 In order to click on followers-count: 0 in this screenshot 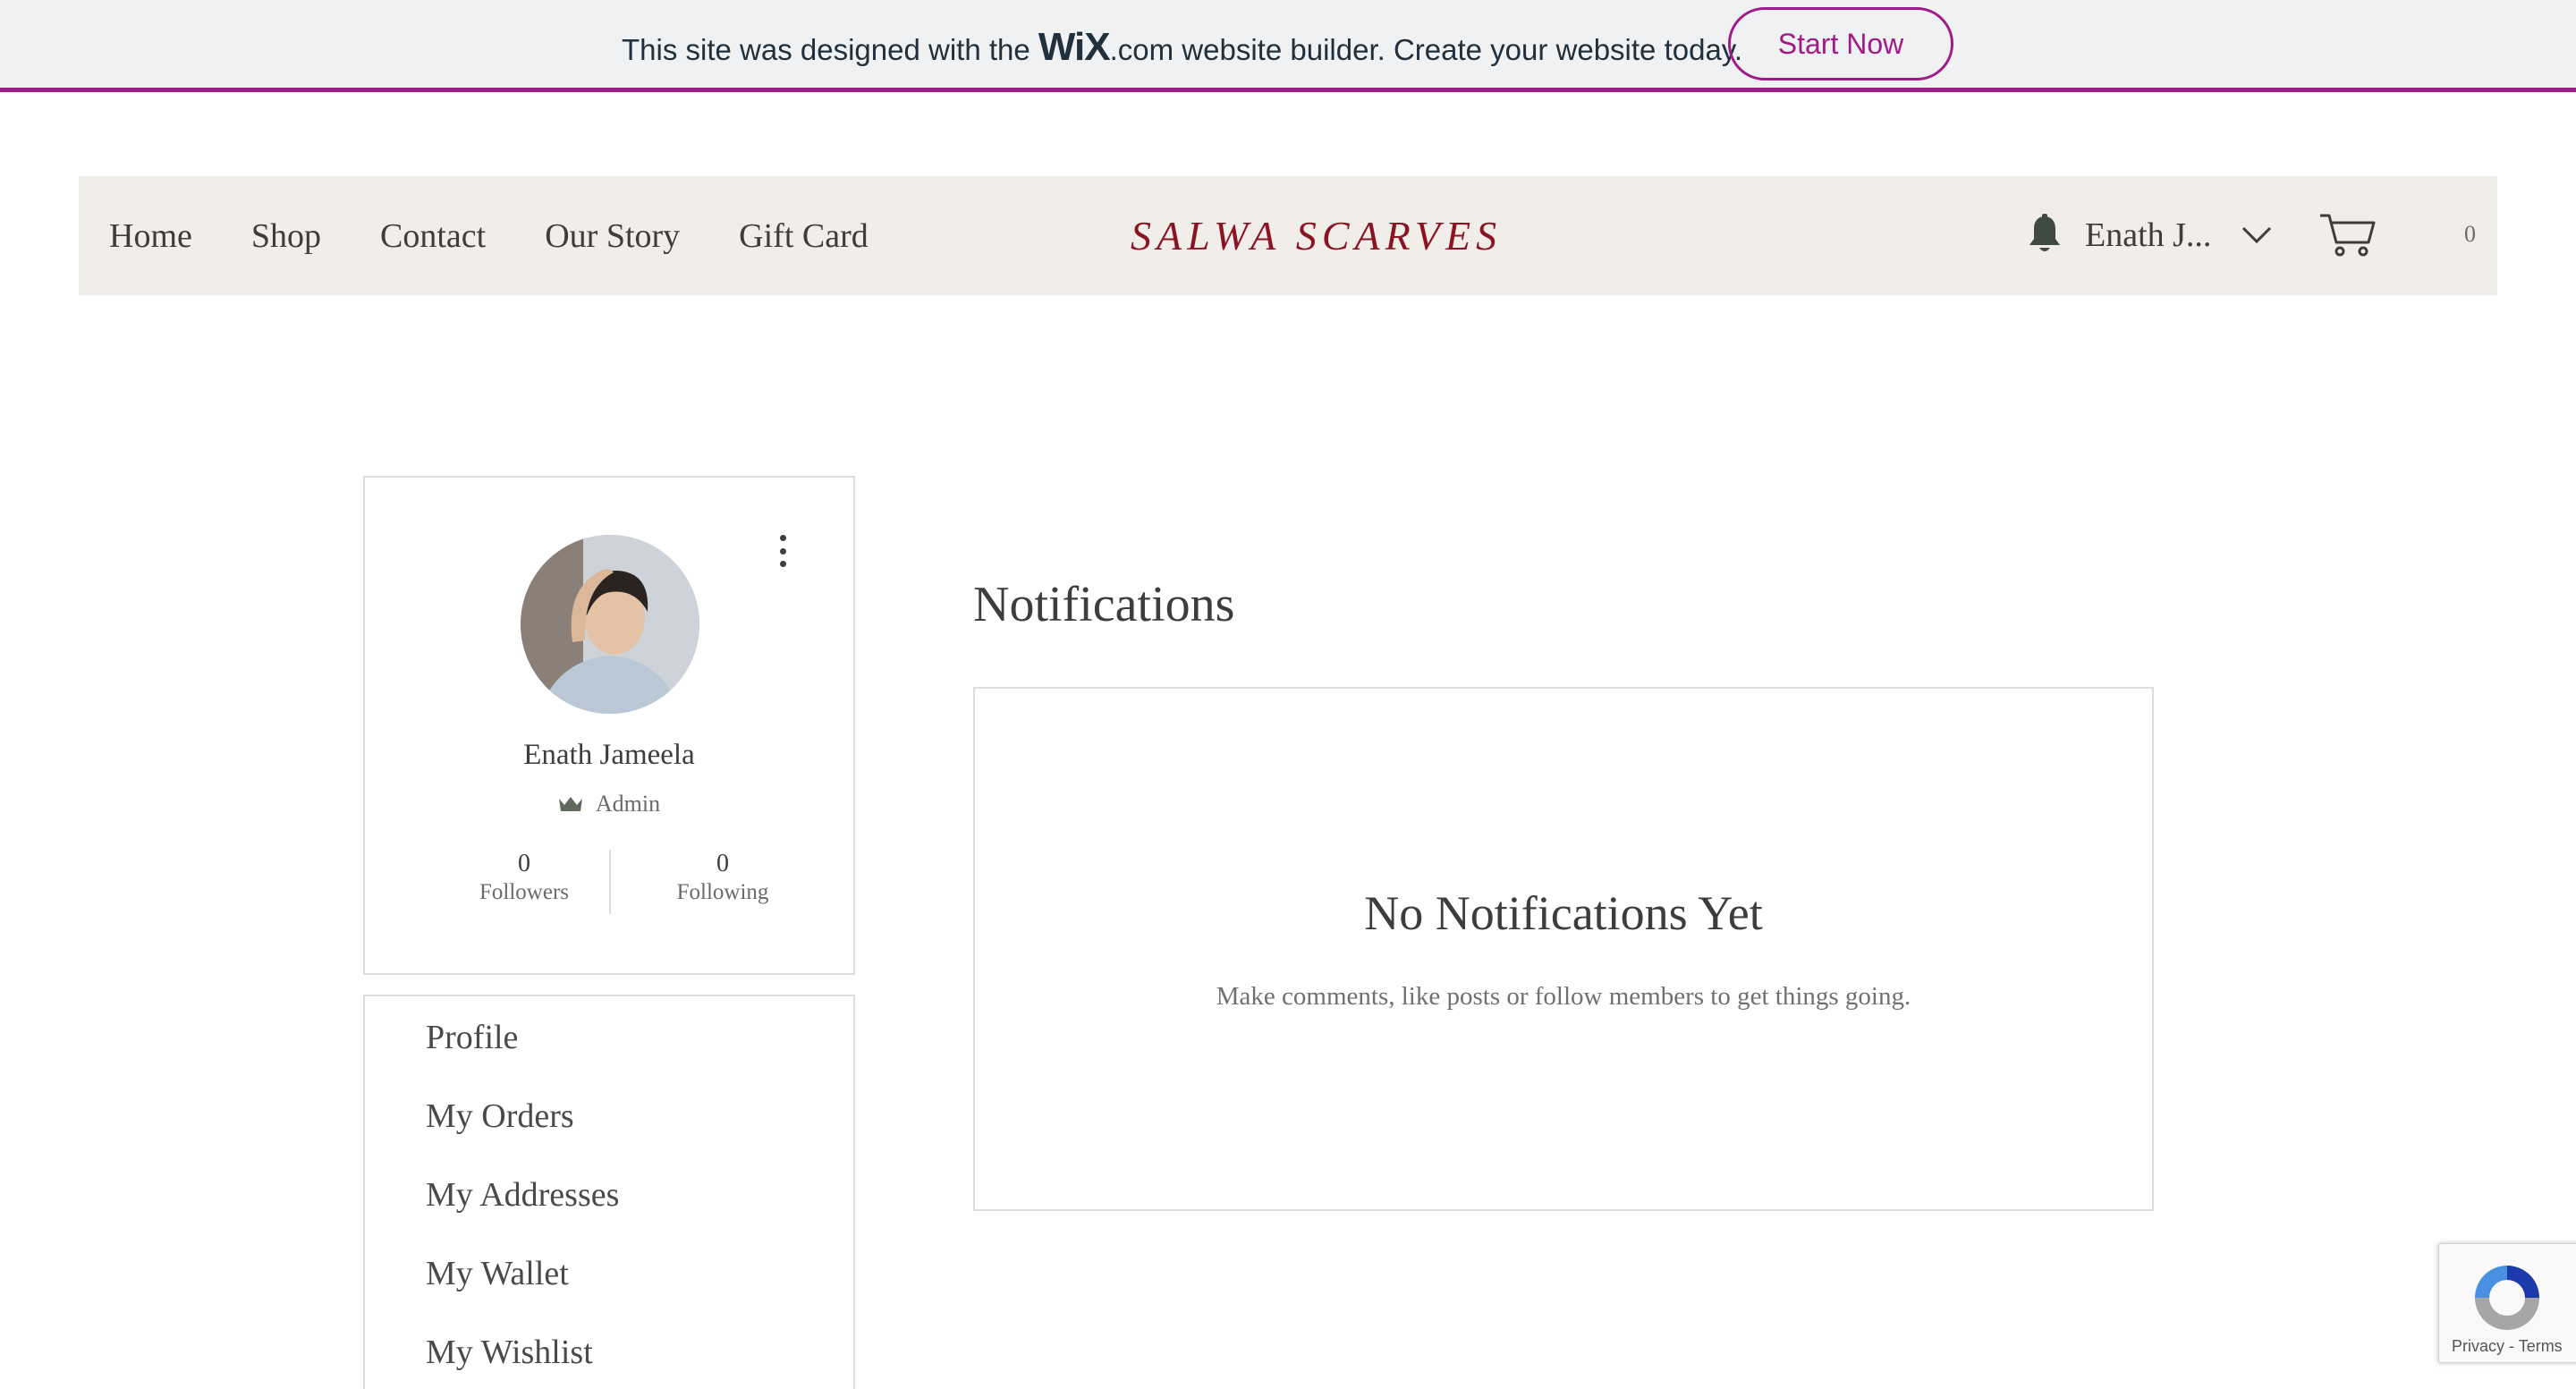, I will do `click(524, 863)`.